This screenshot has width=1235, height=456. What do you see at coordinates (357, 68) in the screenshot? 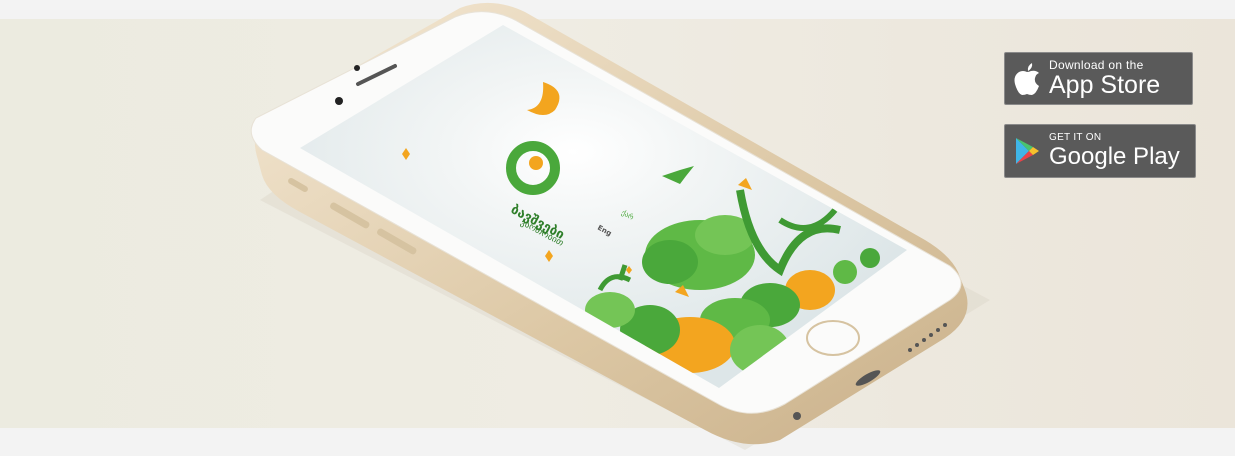
I see `front-sensor` at bounding box center [357, 68].